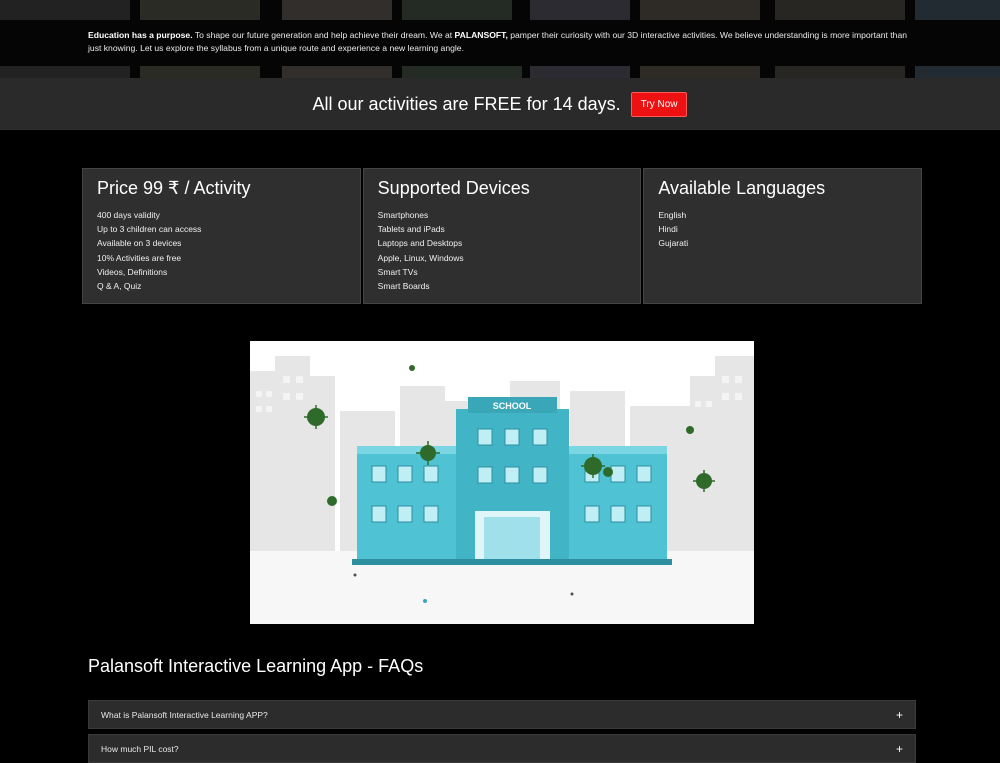 Image resolution: width=1000 pixels, height=763 pixels. I want to click on faq-question: How much PIL cost?, so click(140, 748).